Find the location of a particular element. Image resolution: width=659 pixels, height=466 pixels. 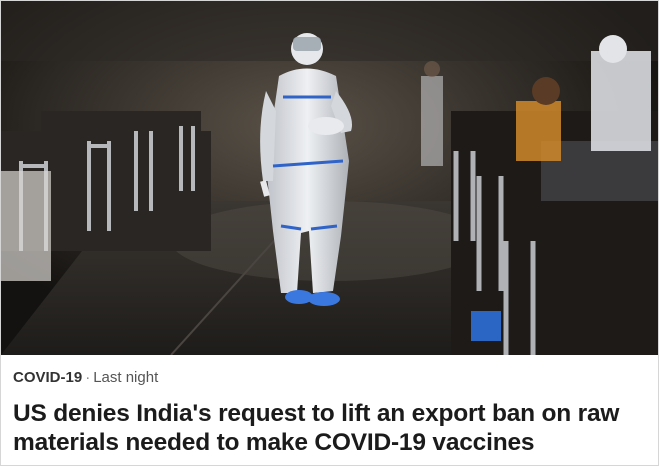

article-meta: COVID-19 · Last night is located at coordinates (329, 378).